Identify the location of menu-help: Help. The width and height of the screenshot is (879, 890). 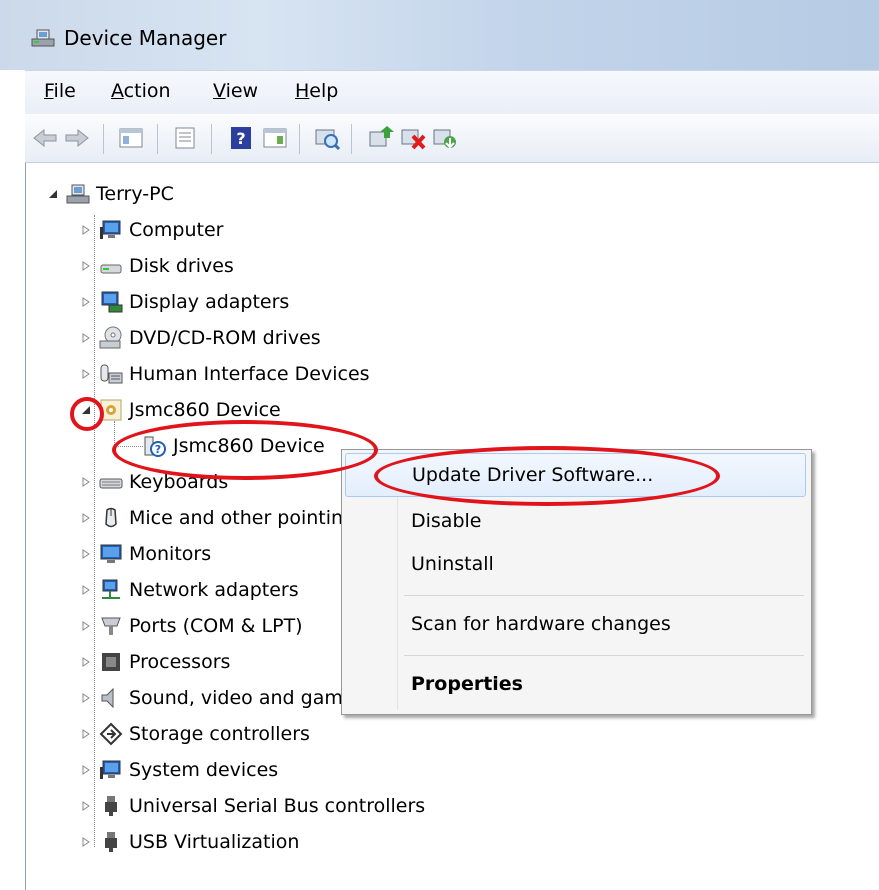
(316, 91).